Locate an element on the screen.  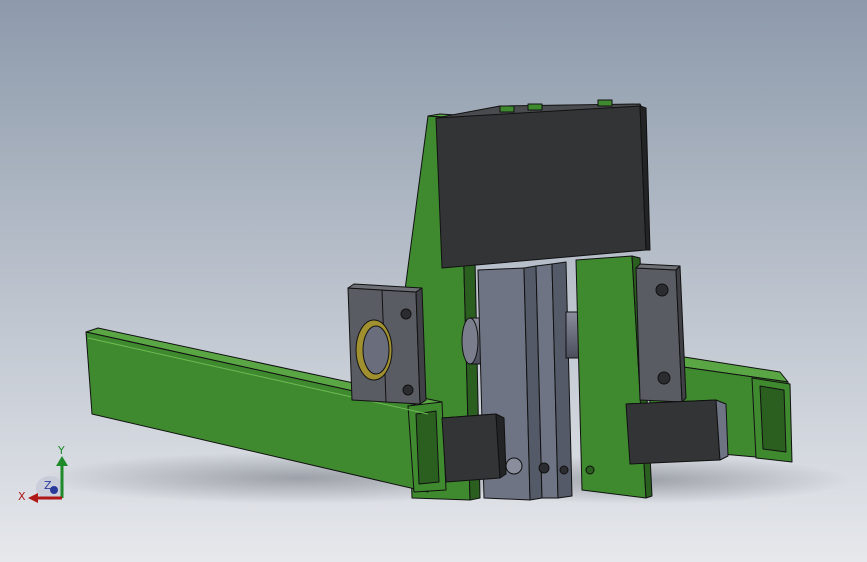
x-axis-label: X is located at coordinates (22, 496).